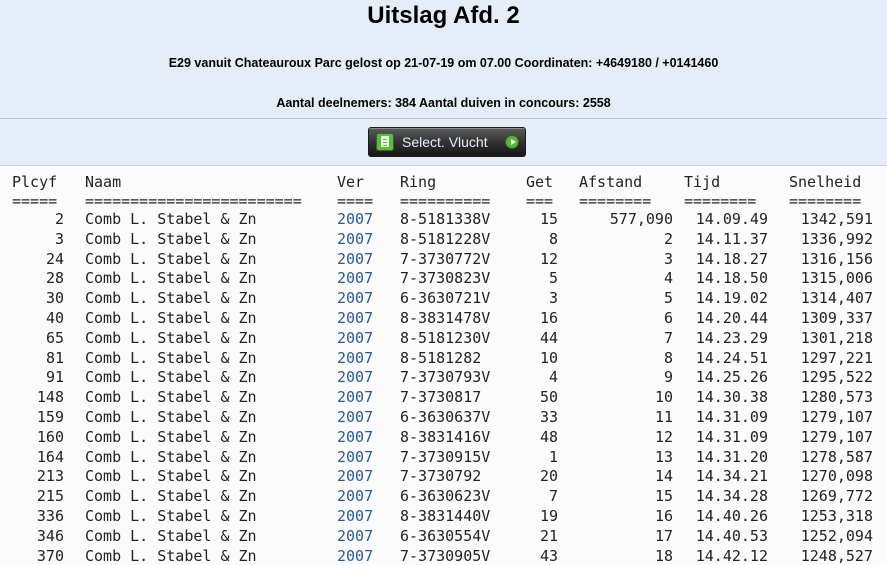 This screenshot has width=887, height=565. Describe the element at coordinates (35, 182) in the screenshot. I see `col-header-plcyf: Plcyf` at that location.